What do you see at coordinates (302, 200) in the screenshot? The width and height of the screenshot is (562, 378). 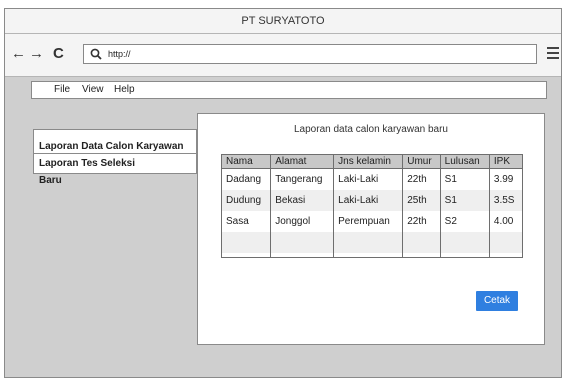 I see `table-cell: Bekasi` at bounding box center [302, 200].